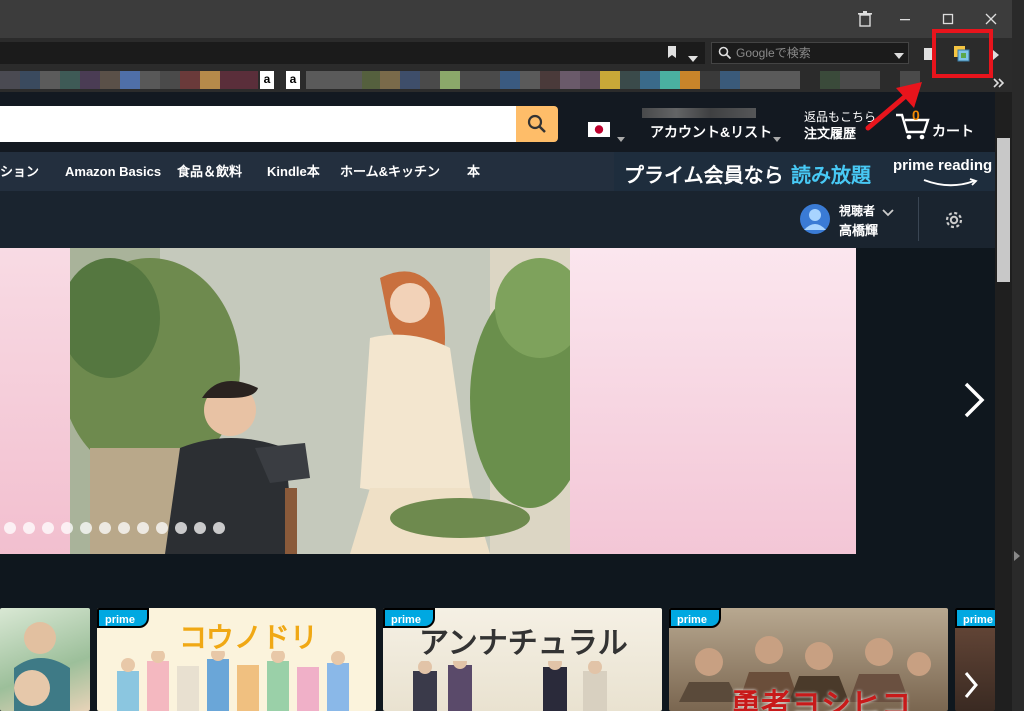 The image size is (1024, 711). Describe the element at coordinates (713, 401) in the screenshot. I see `hero-side-panel` at that location.